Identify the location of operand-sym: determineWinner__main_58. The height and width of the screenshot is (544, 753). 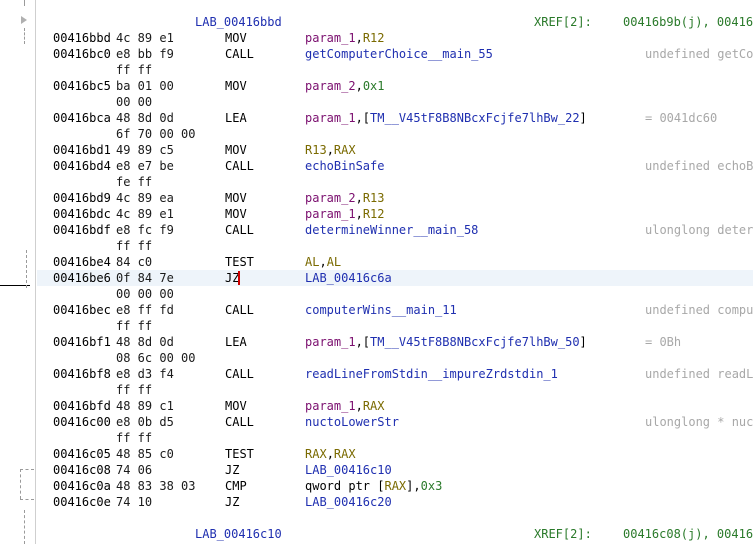
(391, 230).